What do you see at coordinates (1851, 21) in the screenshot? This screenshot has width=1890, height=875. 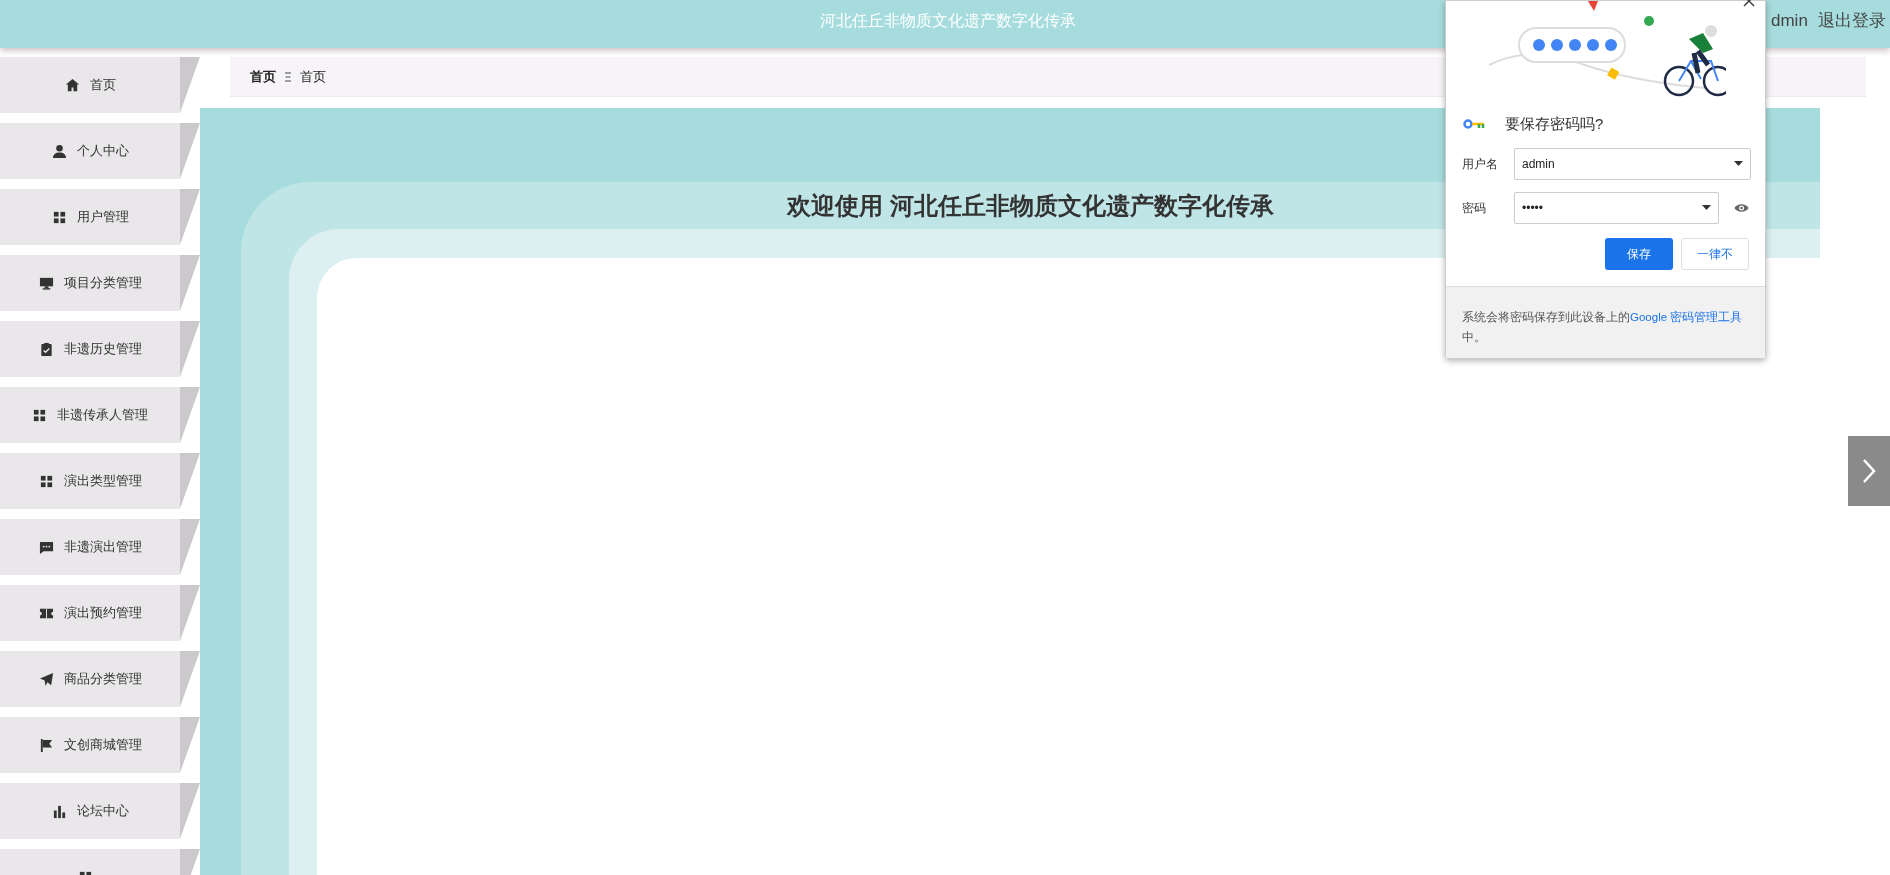 I see `logout-link: 退出登录` at bounding box center [1851, 21].